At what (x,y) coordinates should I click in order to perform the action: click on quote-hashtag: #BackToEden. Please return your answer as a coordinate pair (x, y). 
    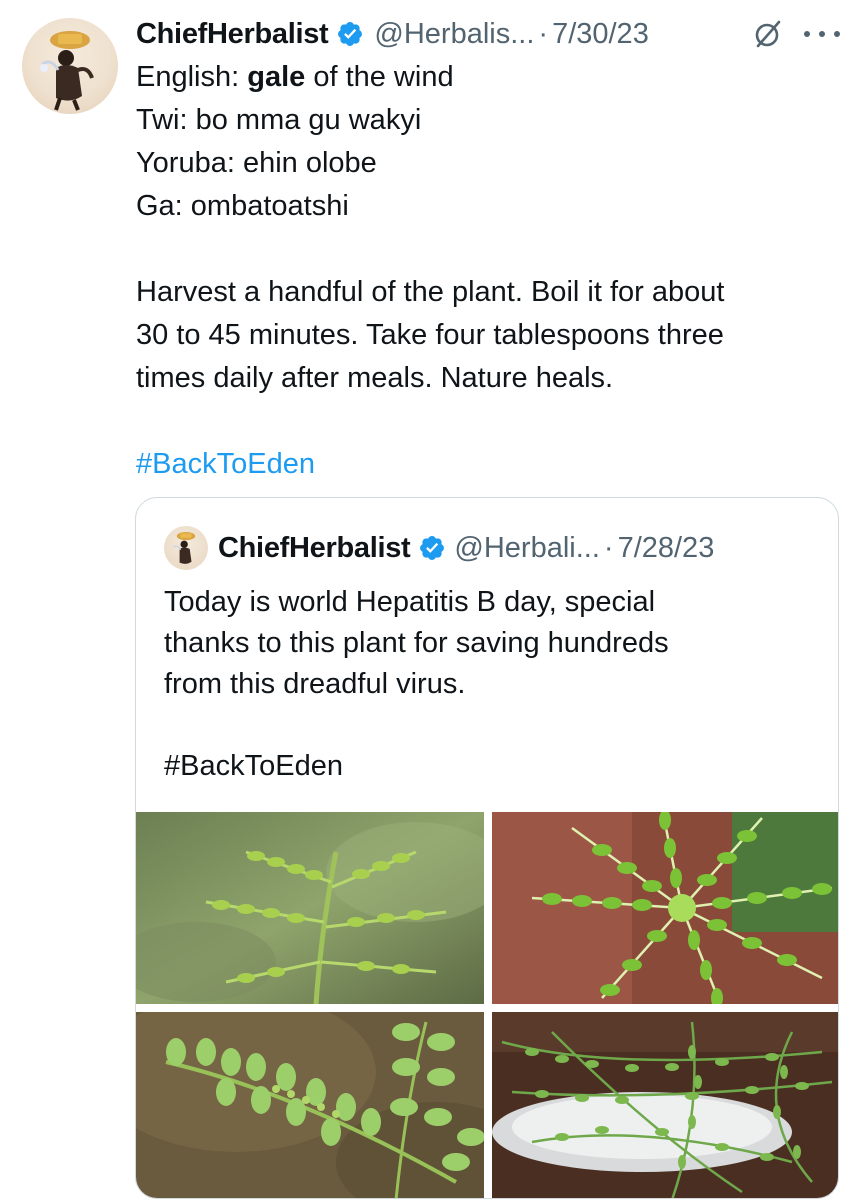
    Looking at the image, I should click on (489, 766).